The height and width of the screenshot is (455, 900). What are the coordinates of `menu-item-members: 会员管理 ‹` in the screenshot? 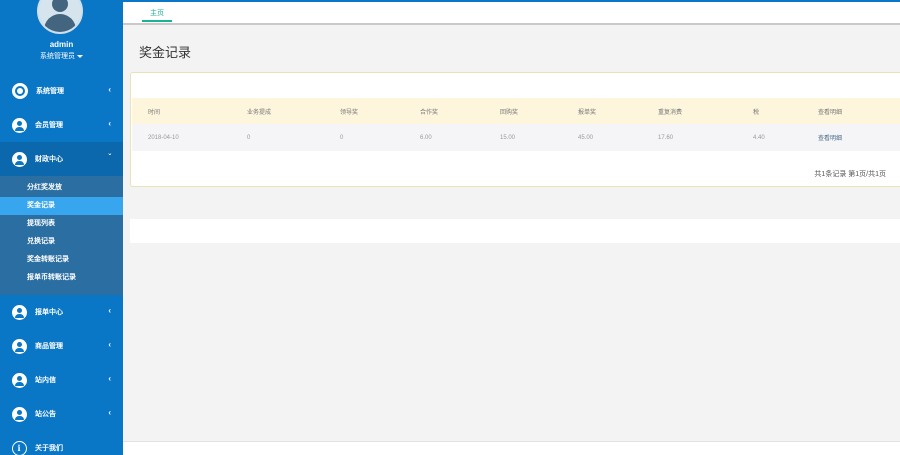 It's located at (61, 125).